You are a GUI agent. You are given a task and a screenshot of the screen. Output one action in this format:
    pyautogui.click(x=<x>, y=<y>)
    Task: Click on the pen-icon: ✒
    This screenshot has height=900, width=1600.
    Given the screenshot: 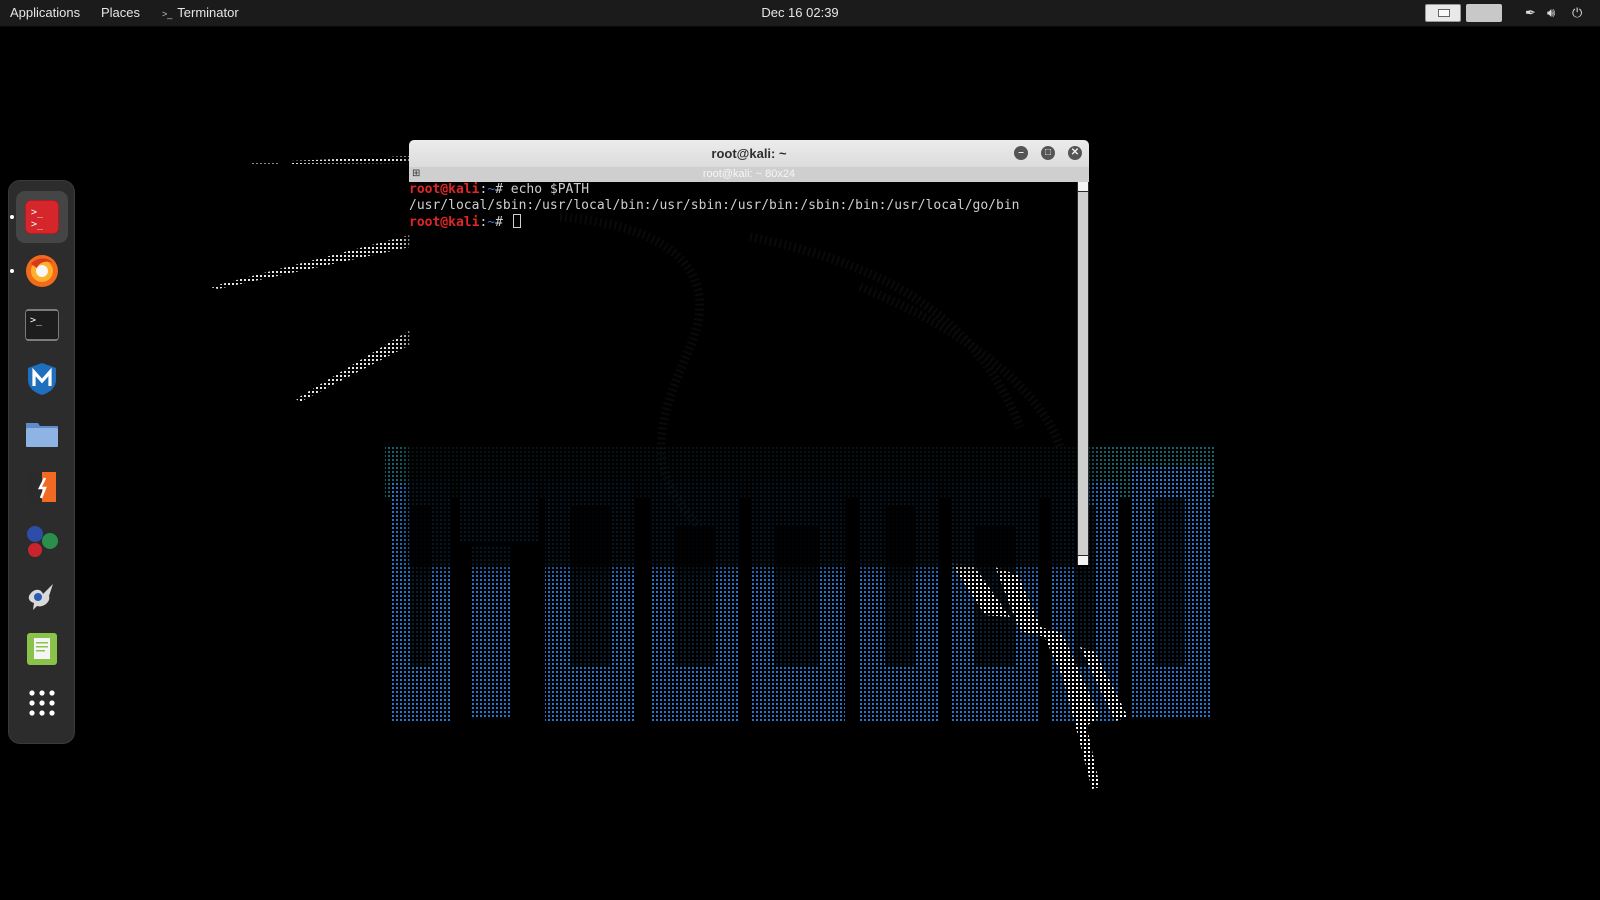 What is the action you would take?
    pyautogui.click(x=1530, y=13)
    